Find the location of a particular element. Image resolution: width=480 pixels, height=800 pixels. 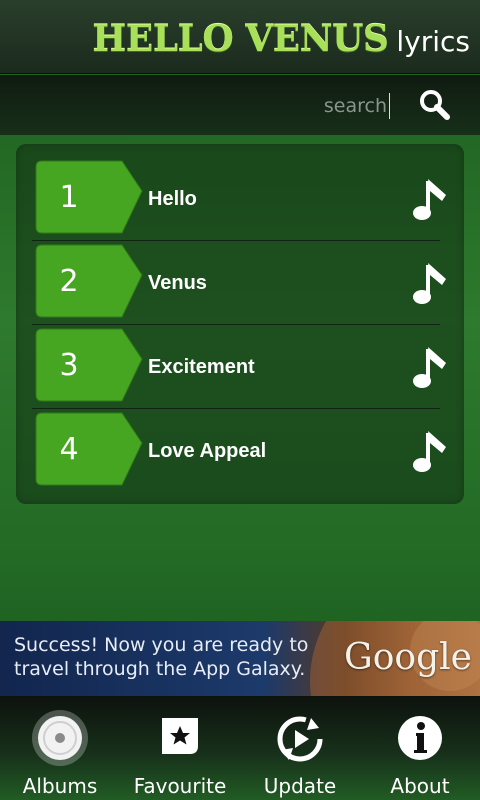

nav-update: Update is located at coordinates (300, 748).